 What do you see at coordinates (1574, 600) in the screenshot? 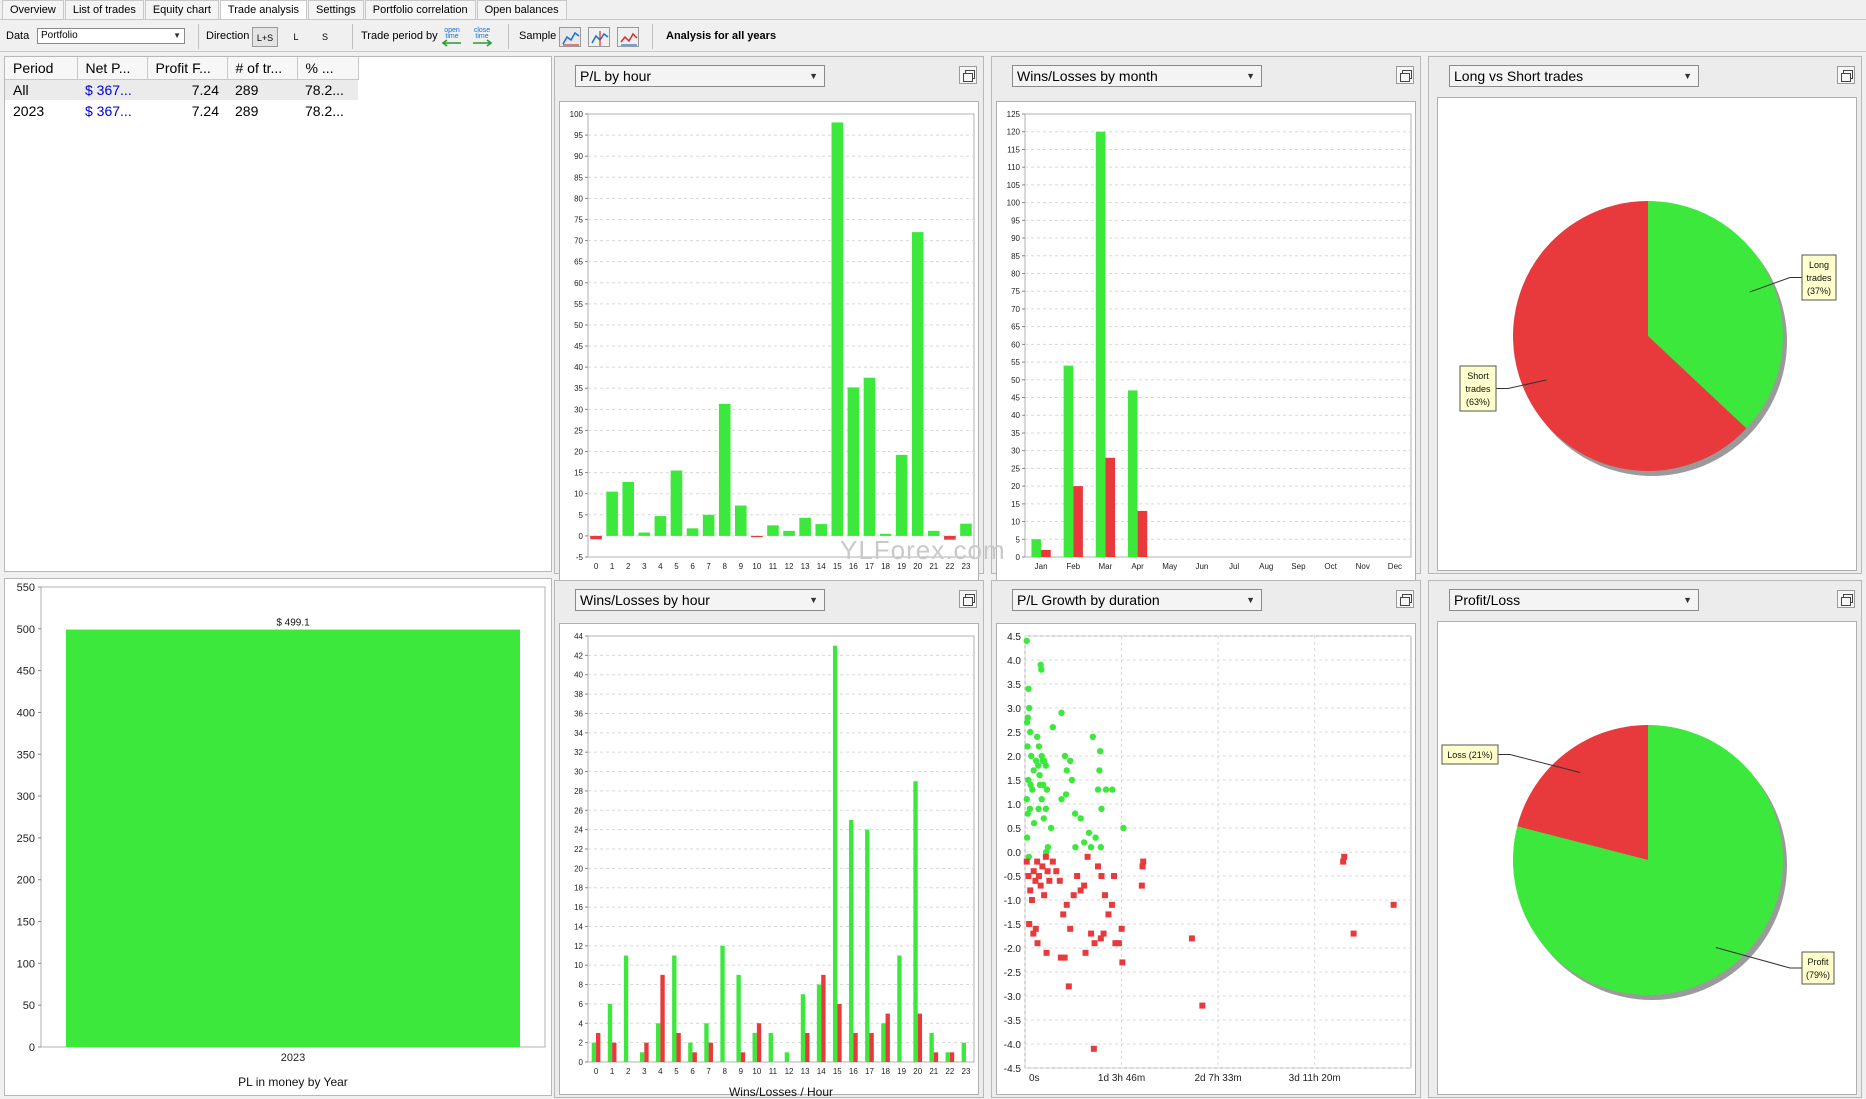
I see `profit-loss-select: Profit/Loss ▼` at bounding box center [1574, 600].